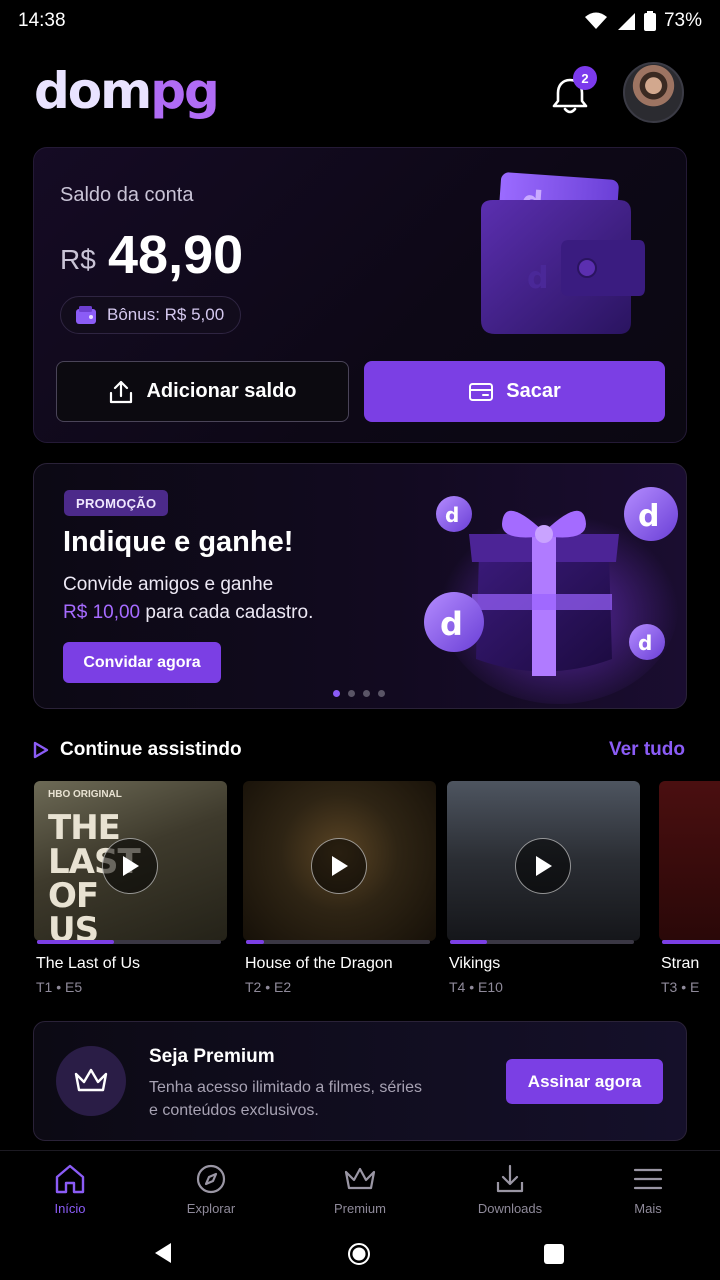  What do you see at coordinates (168, 584) in the screenshot?
I see `promo-text-line1: Convide amigos e ganhe` at bounding box center [168, 584].